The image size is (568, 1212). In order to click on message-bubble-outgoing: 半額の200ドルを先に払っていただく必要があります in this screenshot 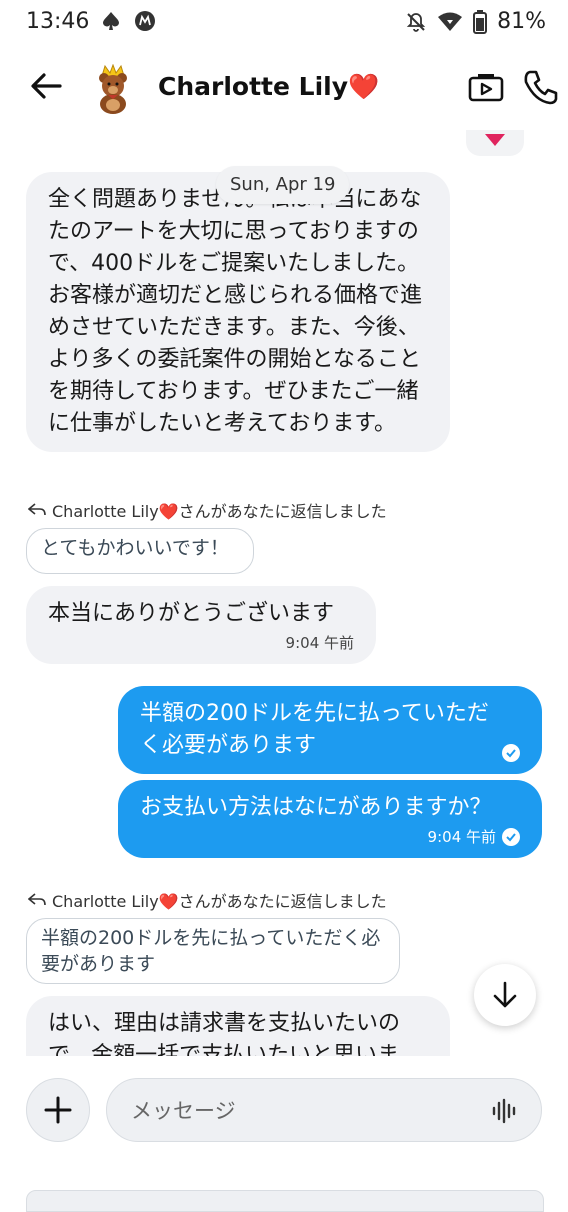, I will do `click(330, 730)`.